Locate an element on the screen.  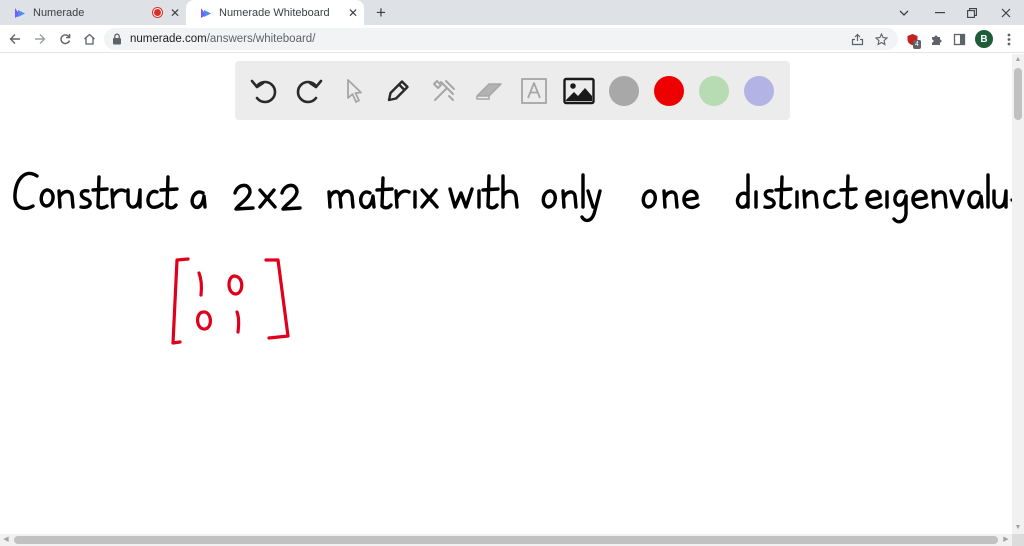
address-bar: numerade.com/answers/whiteboard/ is located at coordinates (501, 39).